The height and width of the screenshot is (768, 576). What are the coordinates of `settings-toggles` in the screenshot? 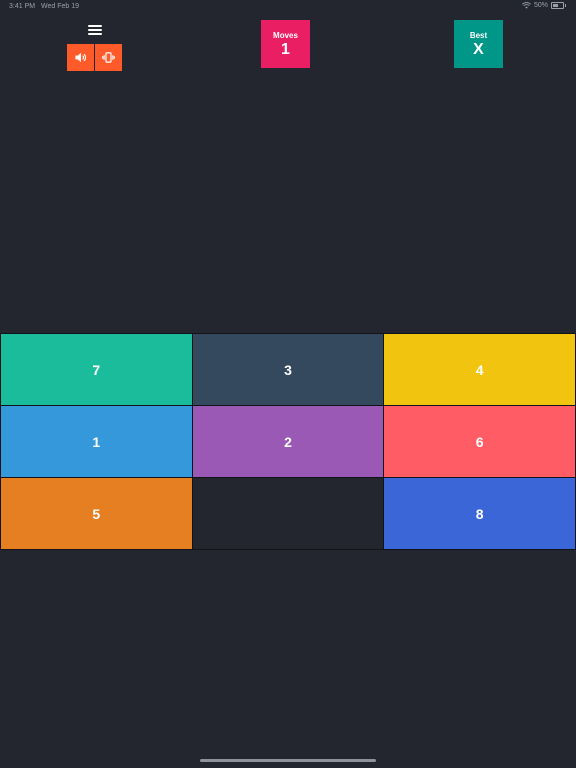 It's located at (94, 57).